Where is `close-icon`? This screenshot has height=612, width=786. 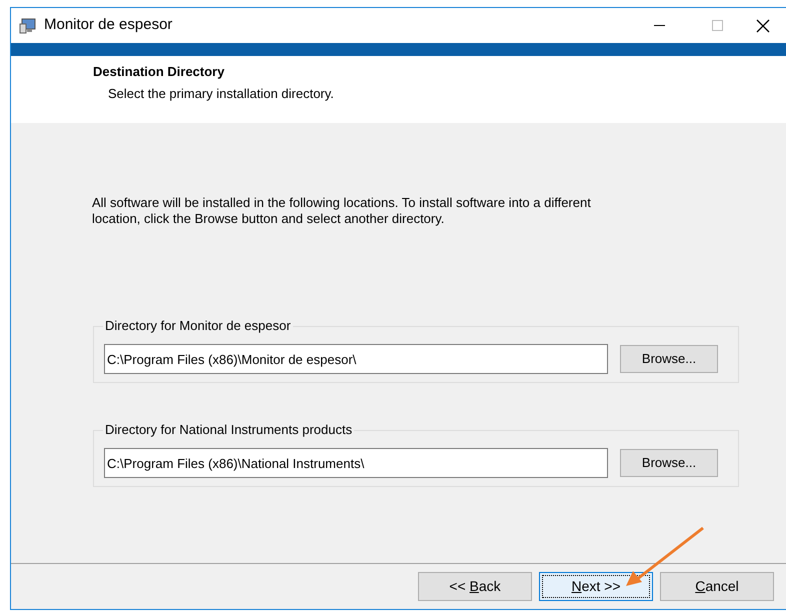 close-icon is located at coordinates (763, 25).